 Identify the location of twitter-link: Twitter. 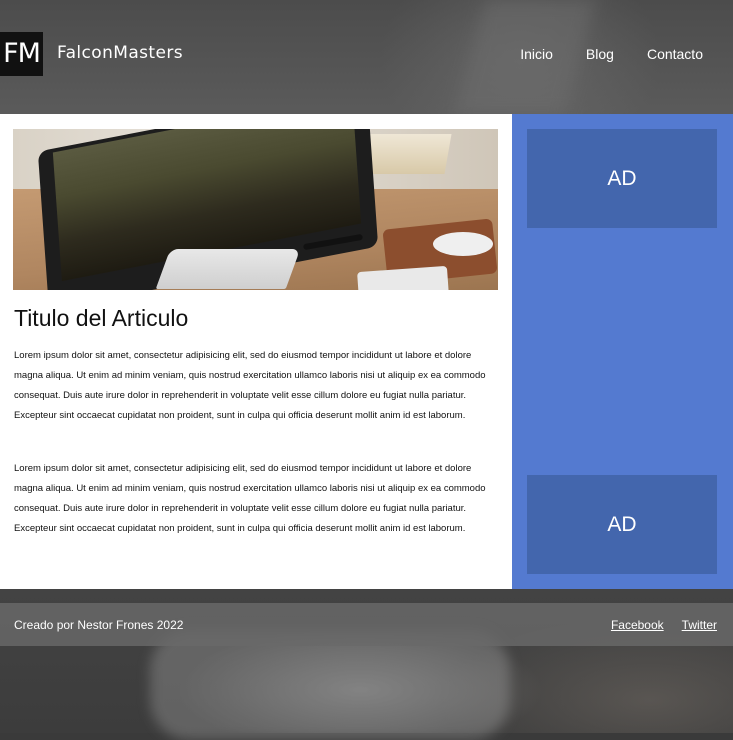
(699, 625).